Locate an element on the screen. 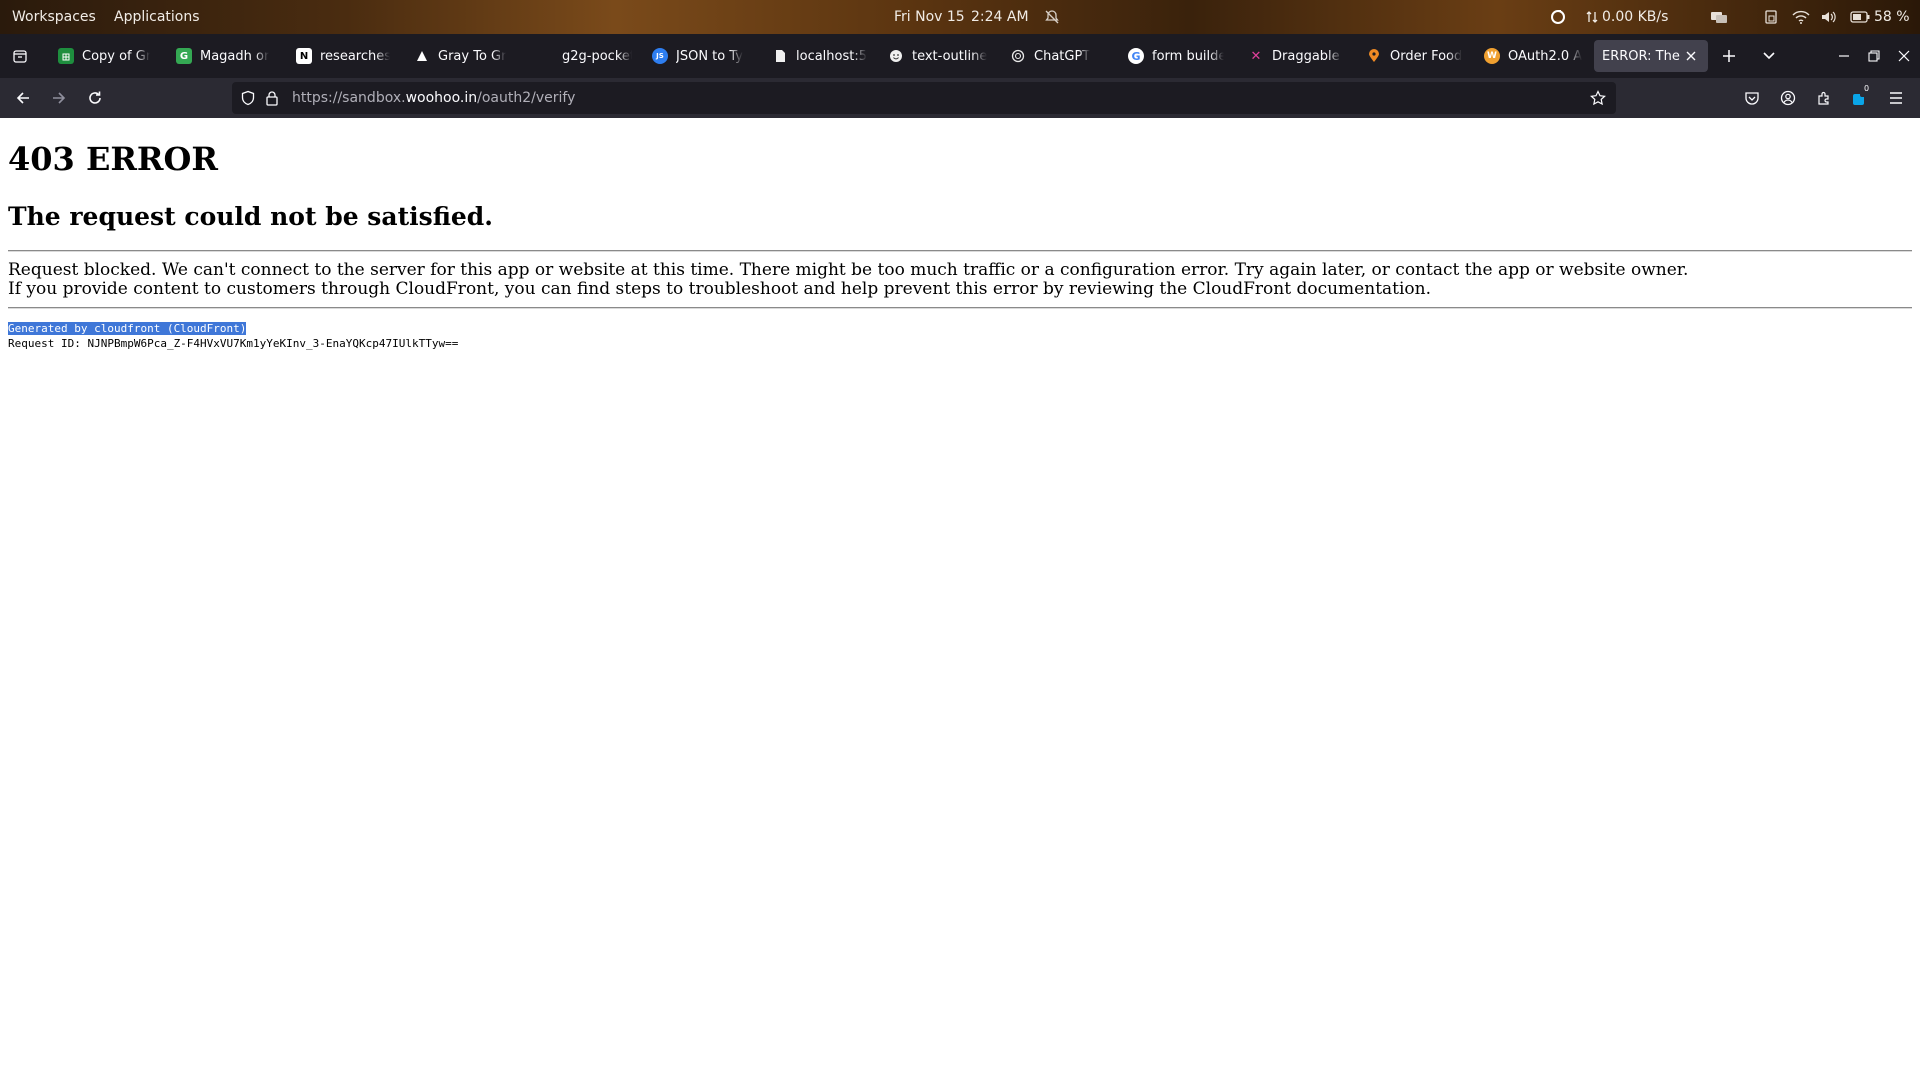 The height and width of the screenshot is (1080, 1920). tab-researches: N researches is located at coordinates (343, 56).